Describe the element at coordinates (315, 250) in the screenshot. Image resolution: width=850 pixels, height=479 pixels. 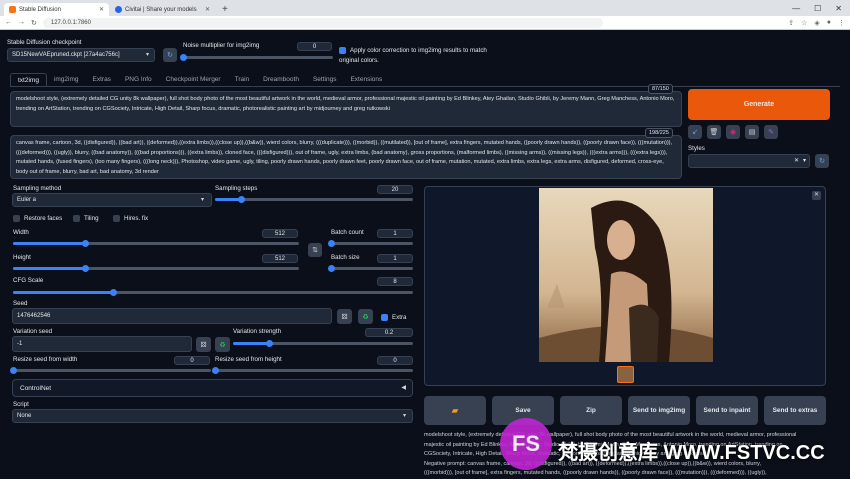
I see `swap-dimensions-icon: ⇅` at that location.